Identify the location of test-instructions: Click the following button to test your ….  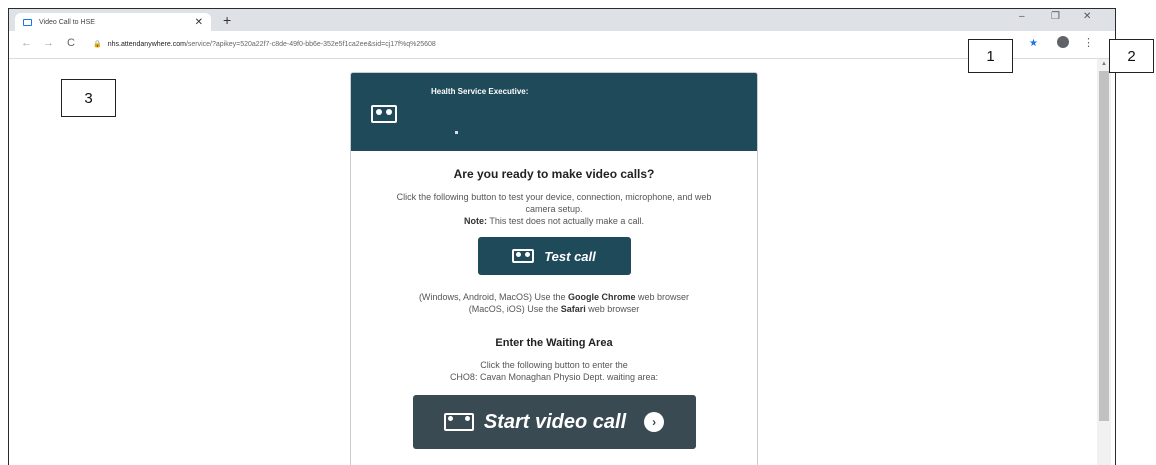
(554, 209).